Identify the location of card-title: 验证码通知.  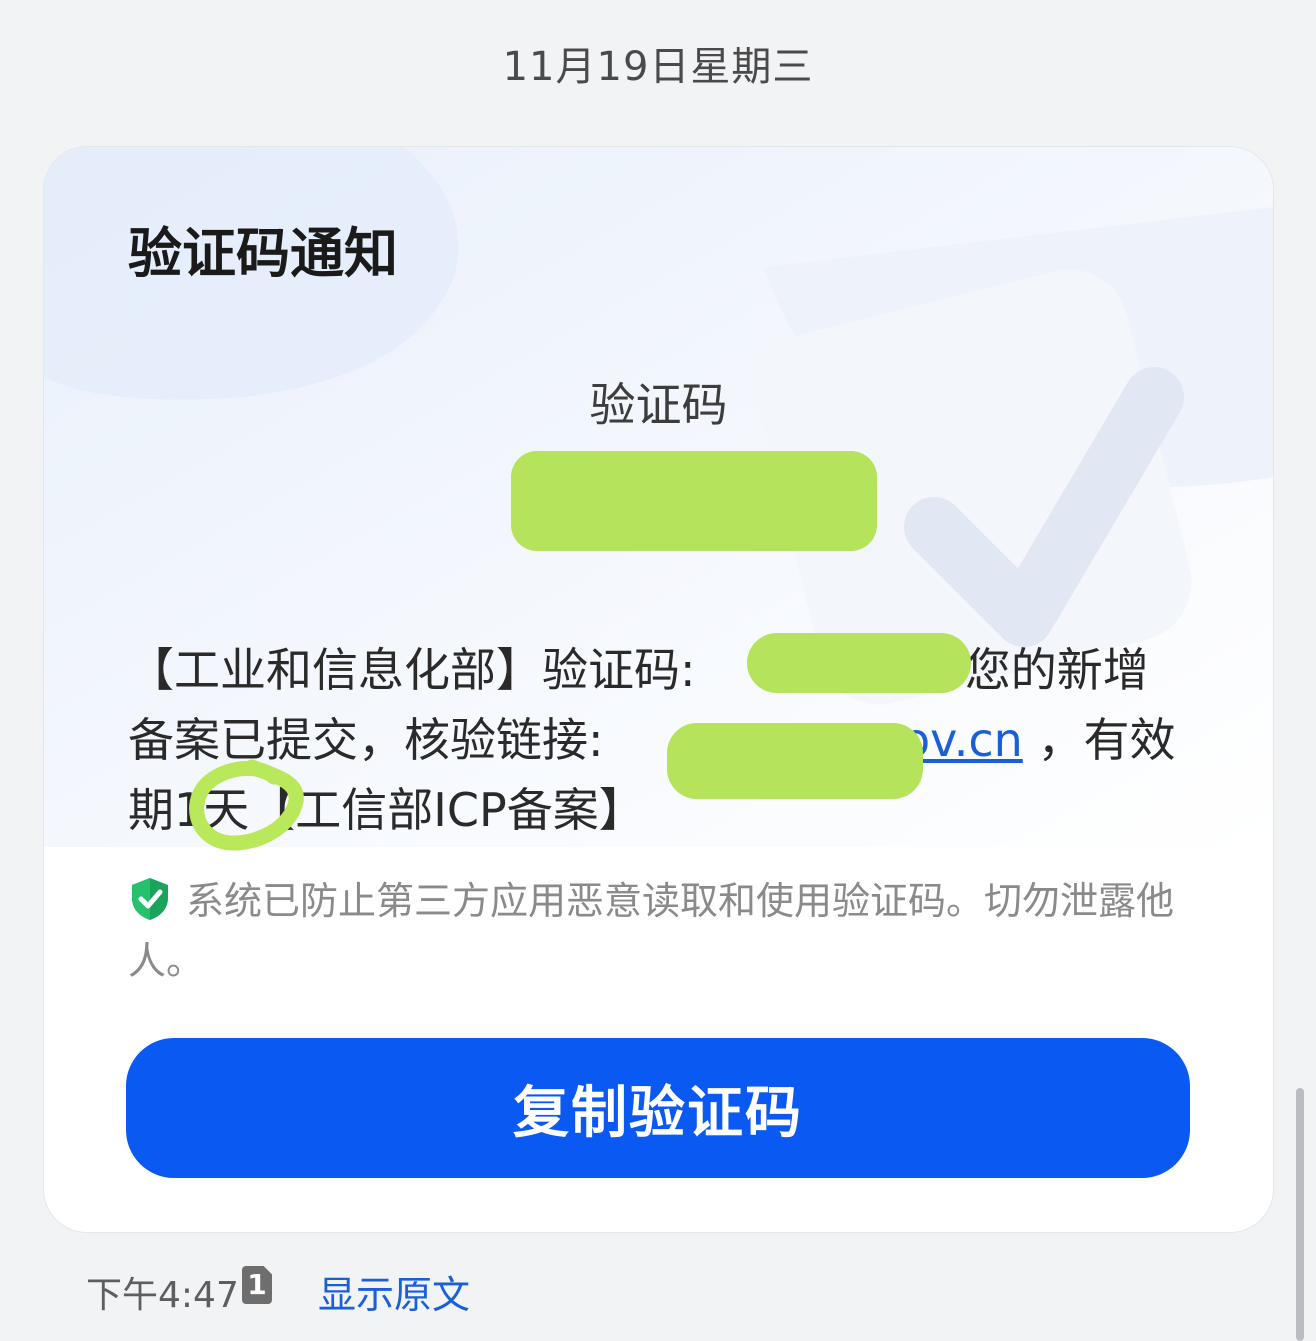
(263, 253).